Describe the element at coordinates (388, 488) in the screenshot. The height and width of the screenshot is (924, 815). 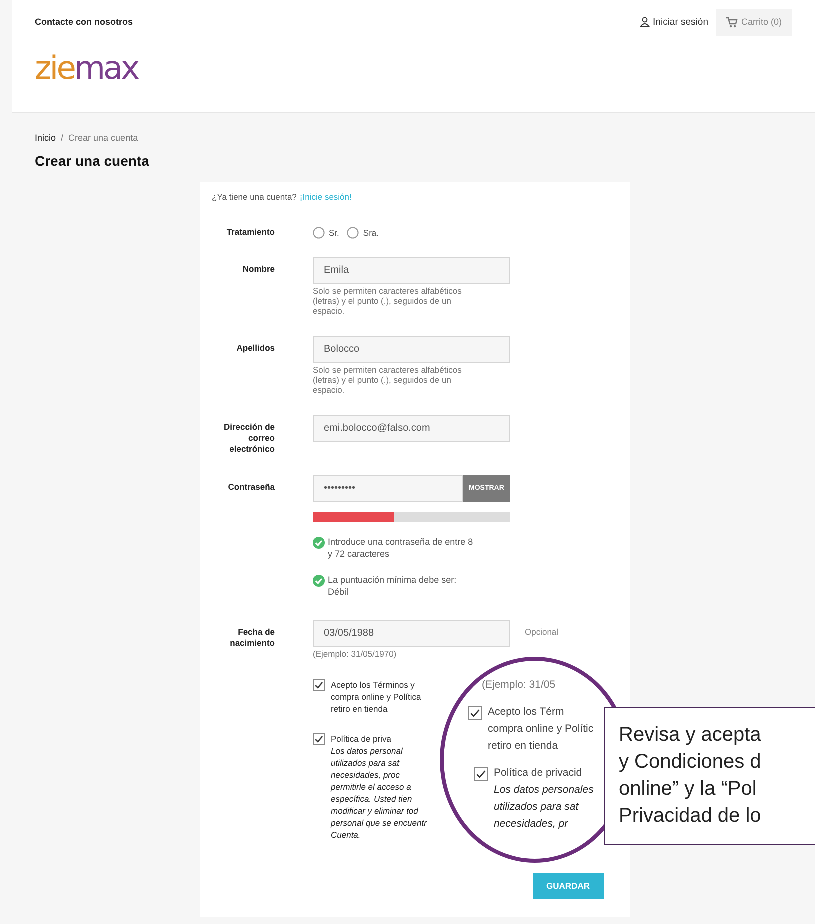
I see `password-field: •••••••••` at that location.